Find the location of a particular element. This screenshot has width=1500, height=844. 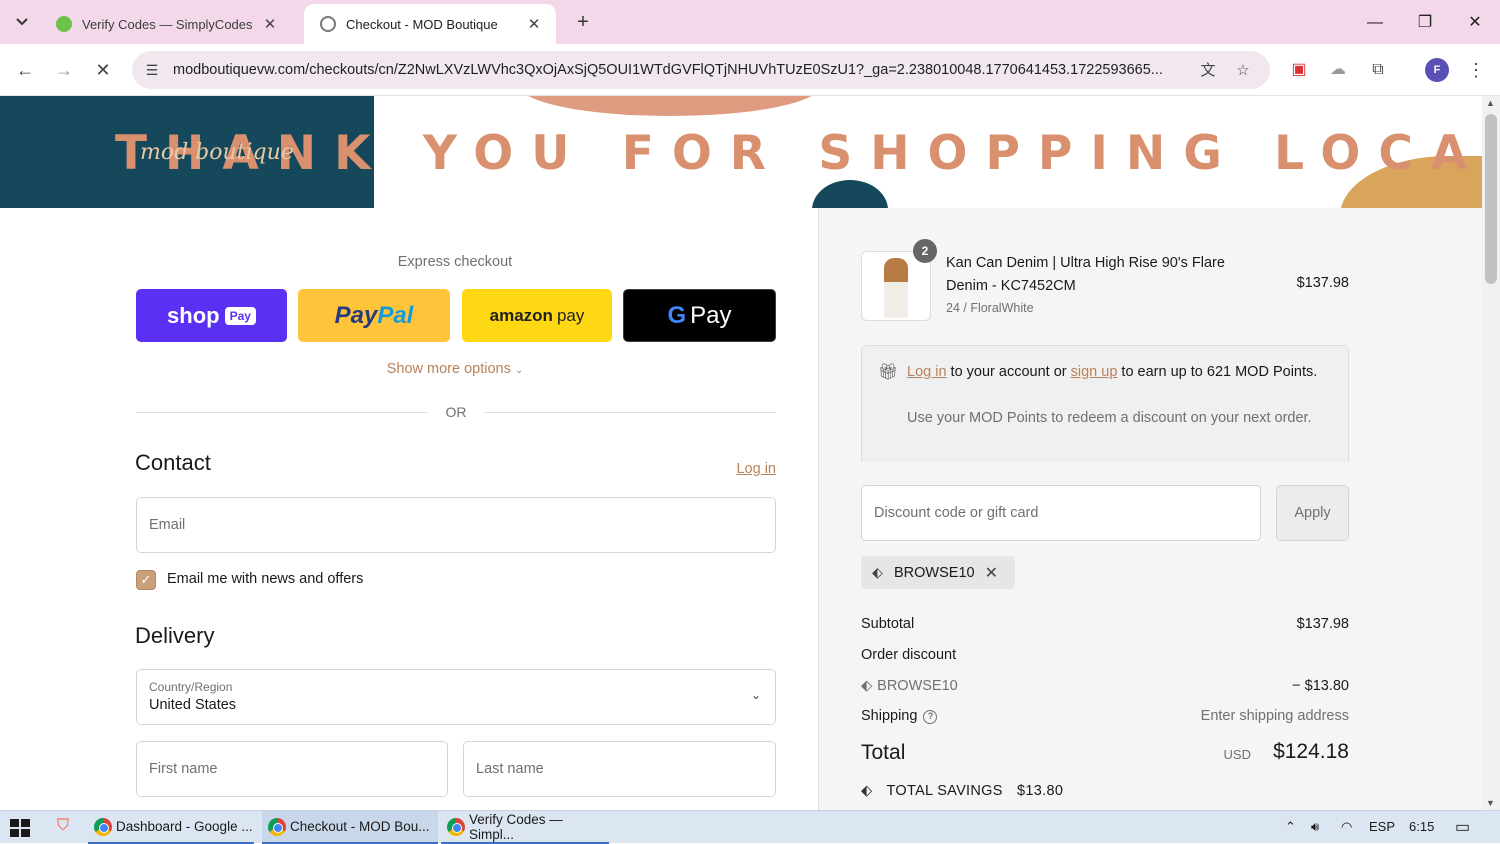

back-button: ← is located at coordinates (25, 70).